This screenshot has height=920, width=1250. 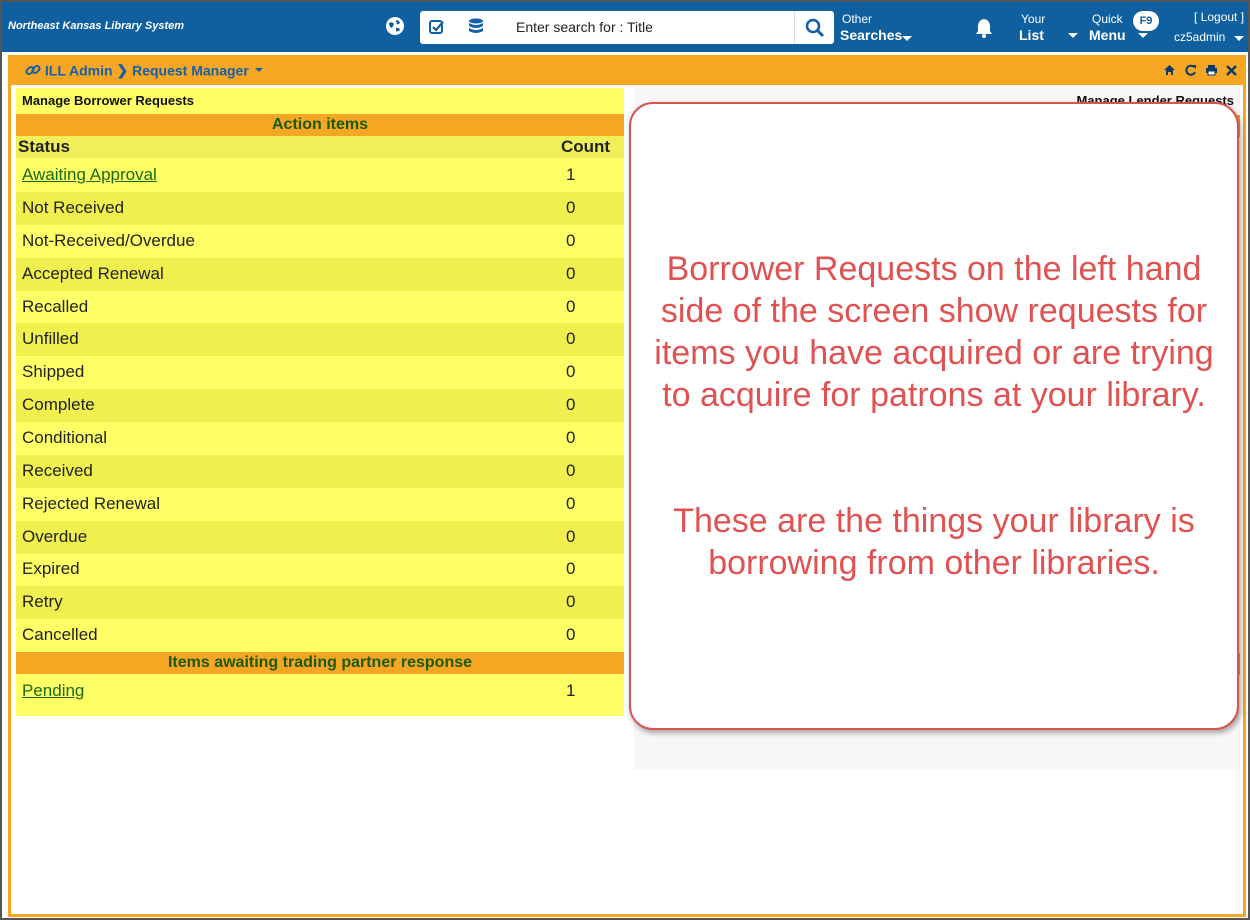 I want to click on searches-label: Searches, so click(x=871, y=35).